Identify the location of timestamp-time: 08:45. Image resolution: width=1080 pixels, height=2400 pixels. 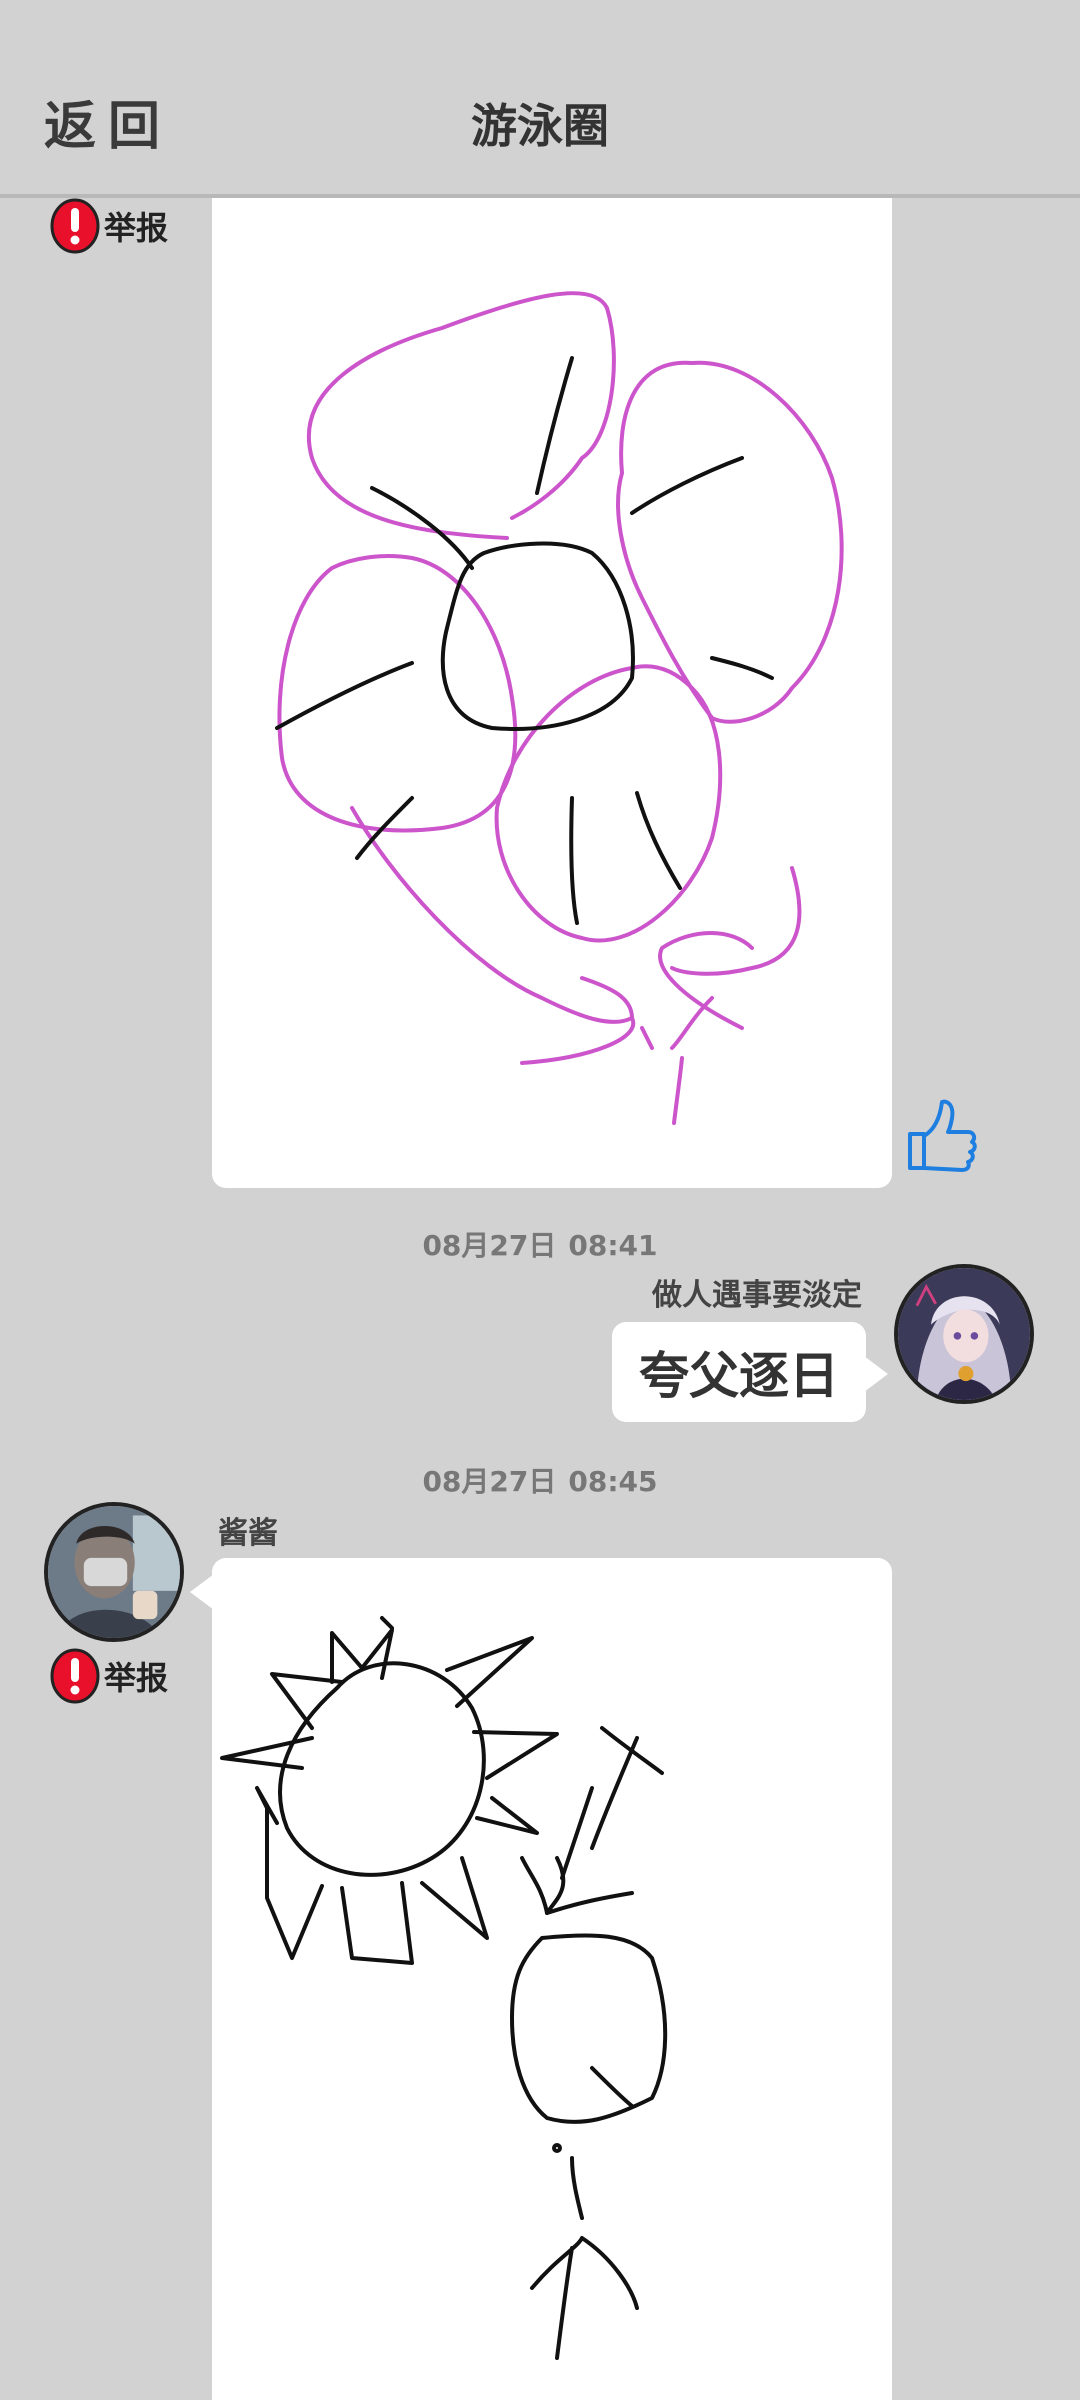
(613, 1481).